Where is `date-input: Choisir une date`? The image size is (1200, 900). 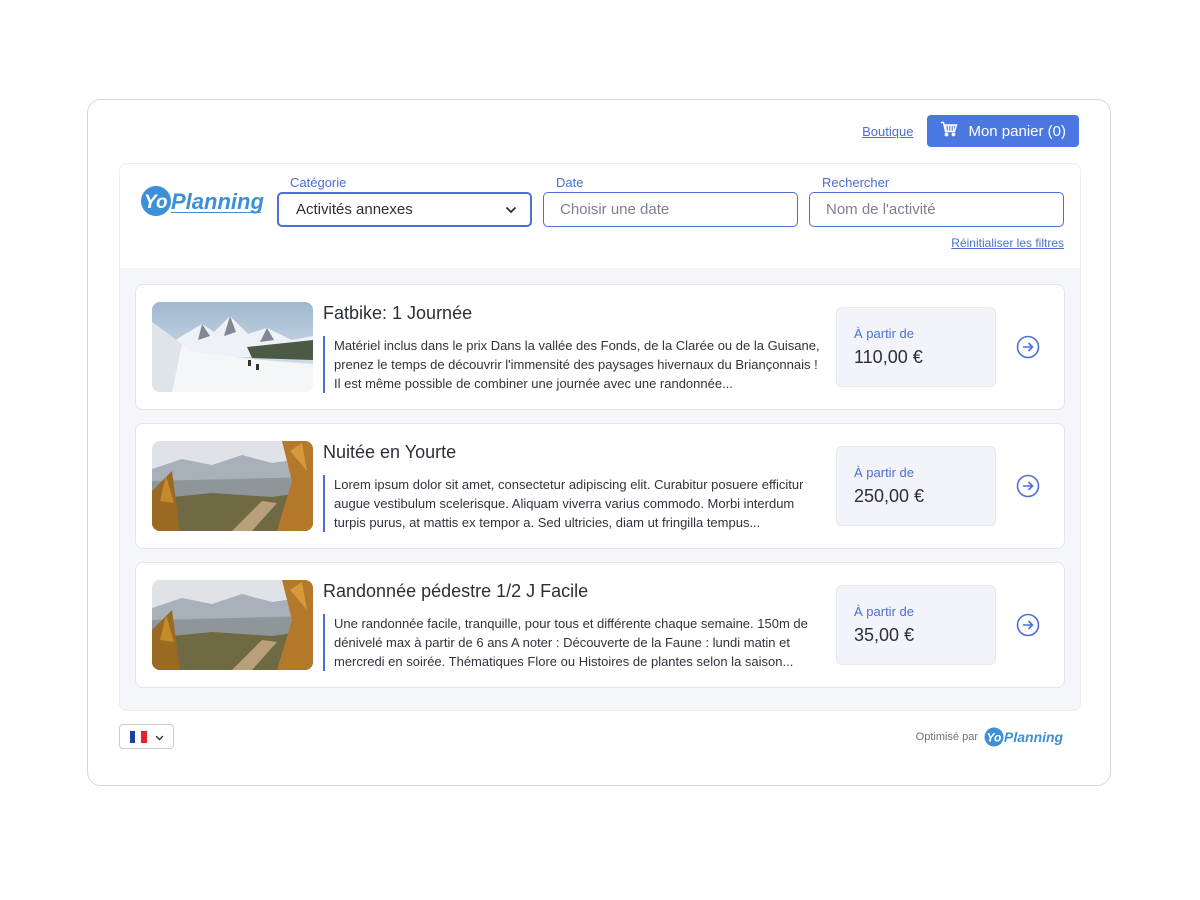
date-input: Choisir une date is located at coordinates (670, 209).